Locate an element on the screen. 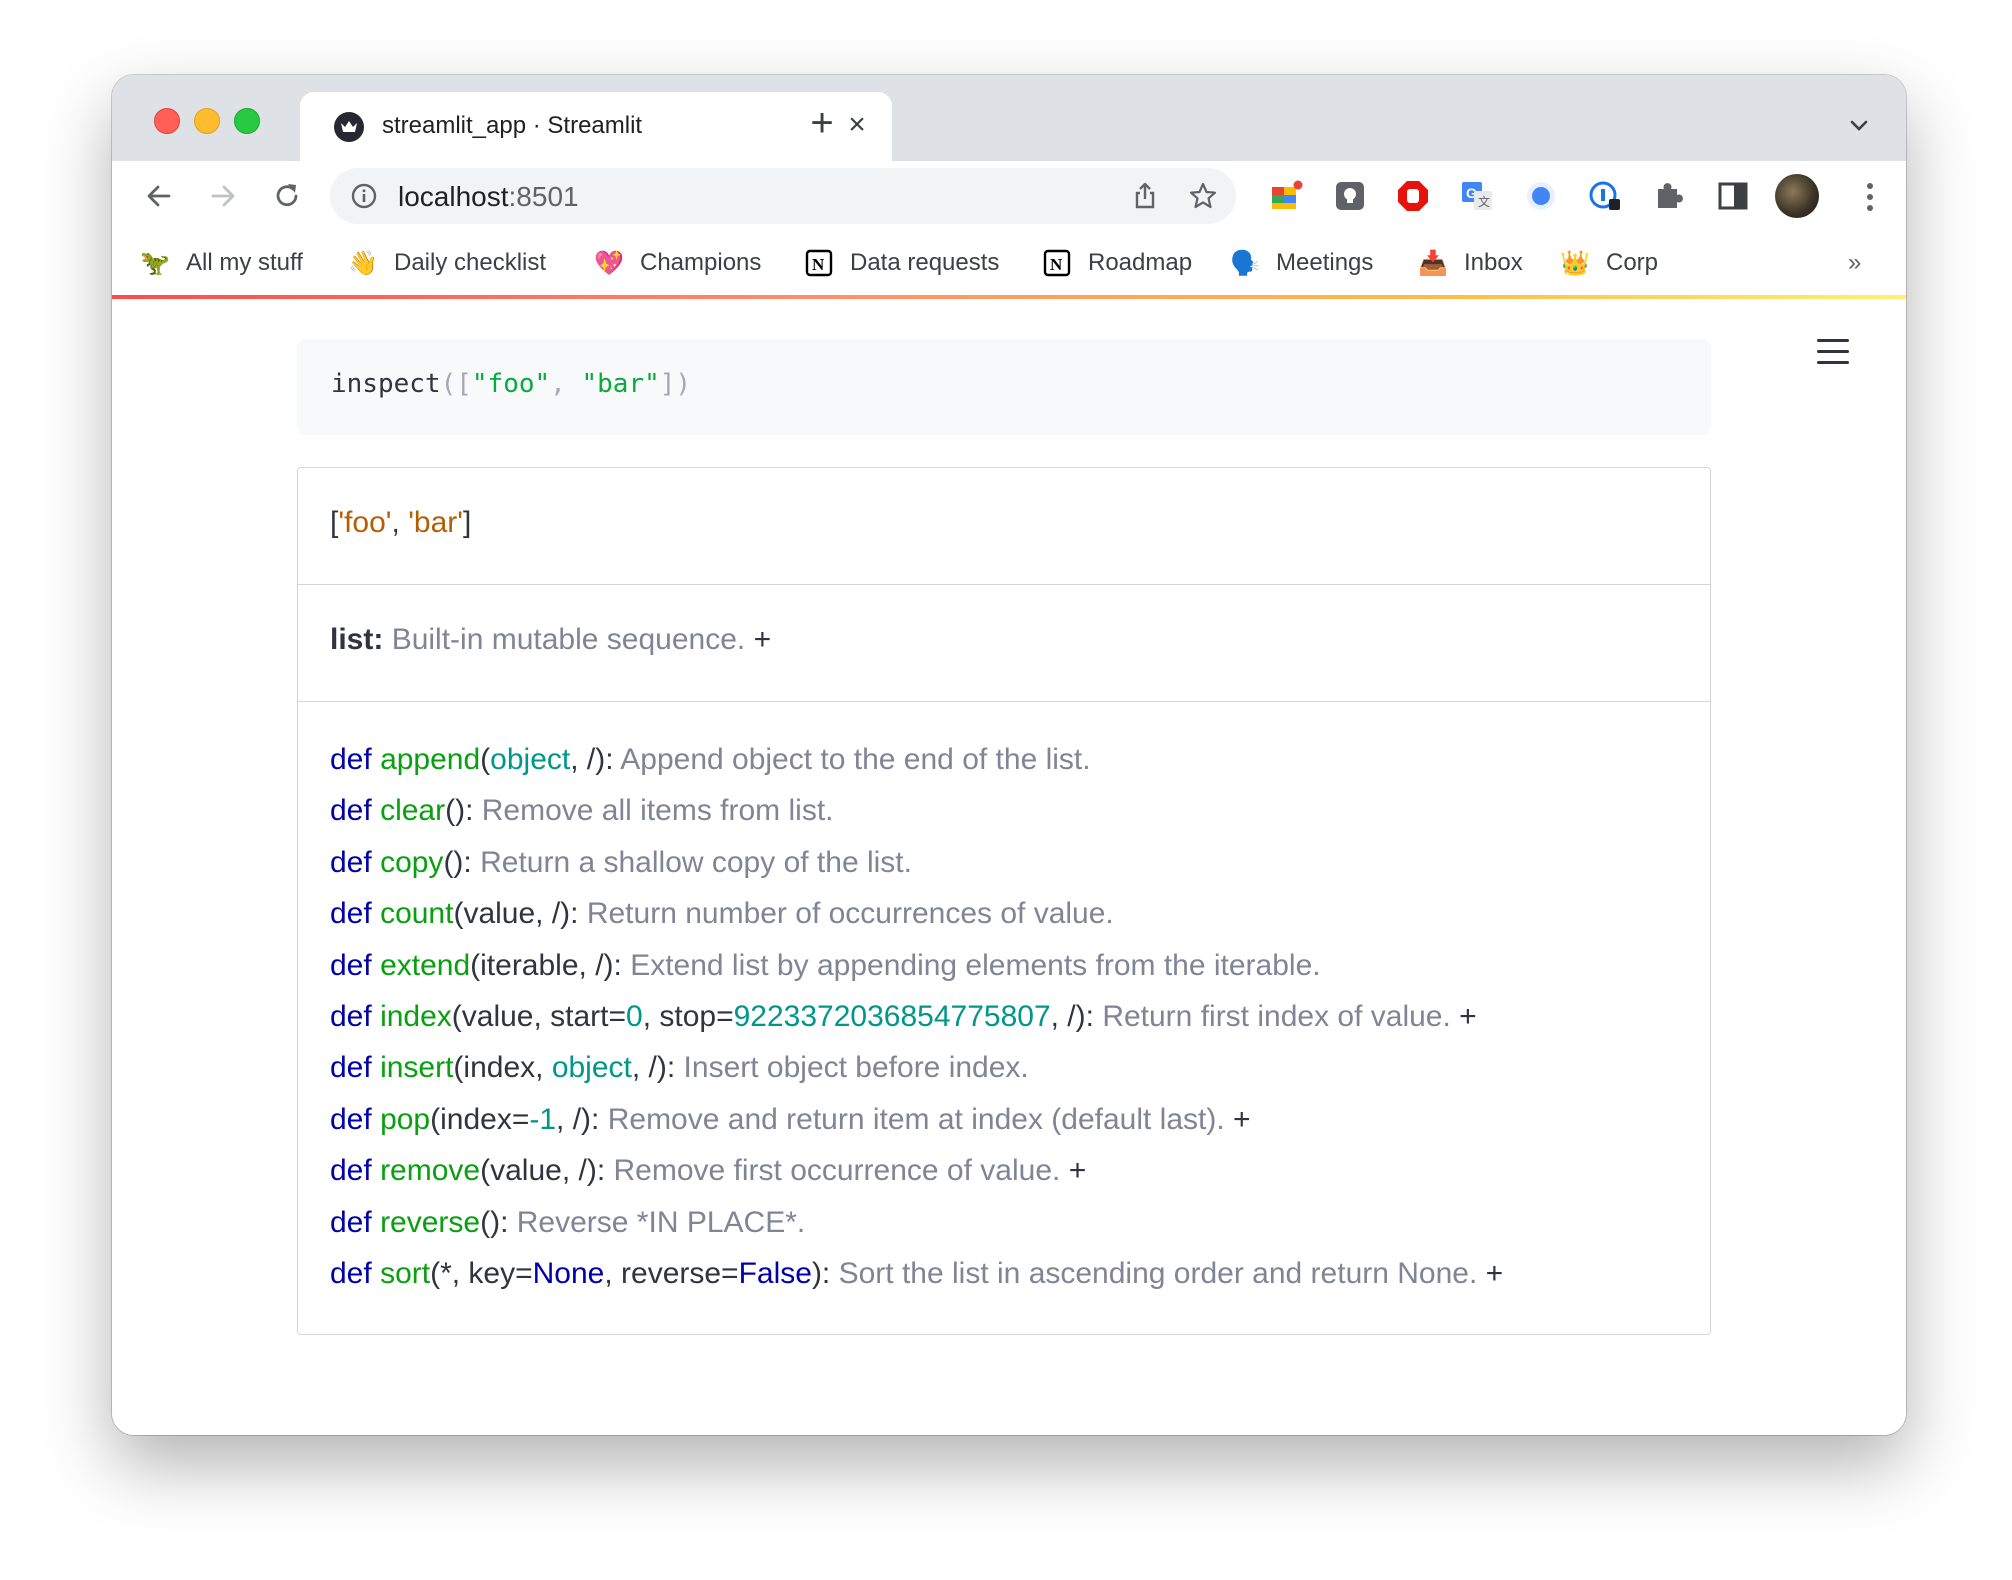 This screenshot has height=1580, width=2012. type-name: list: is located at coordinates (357, 639).